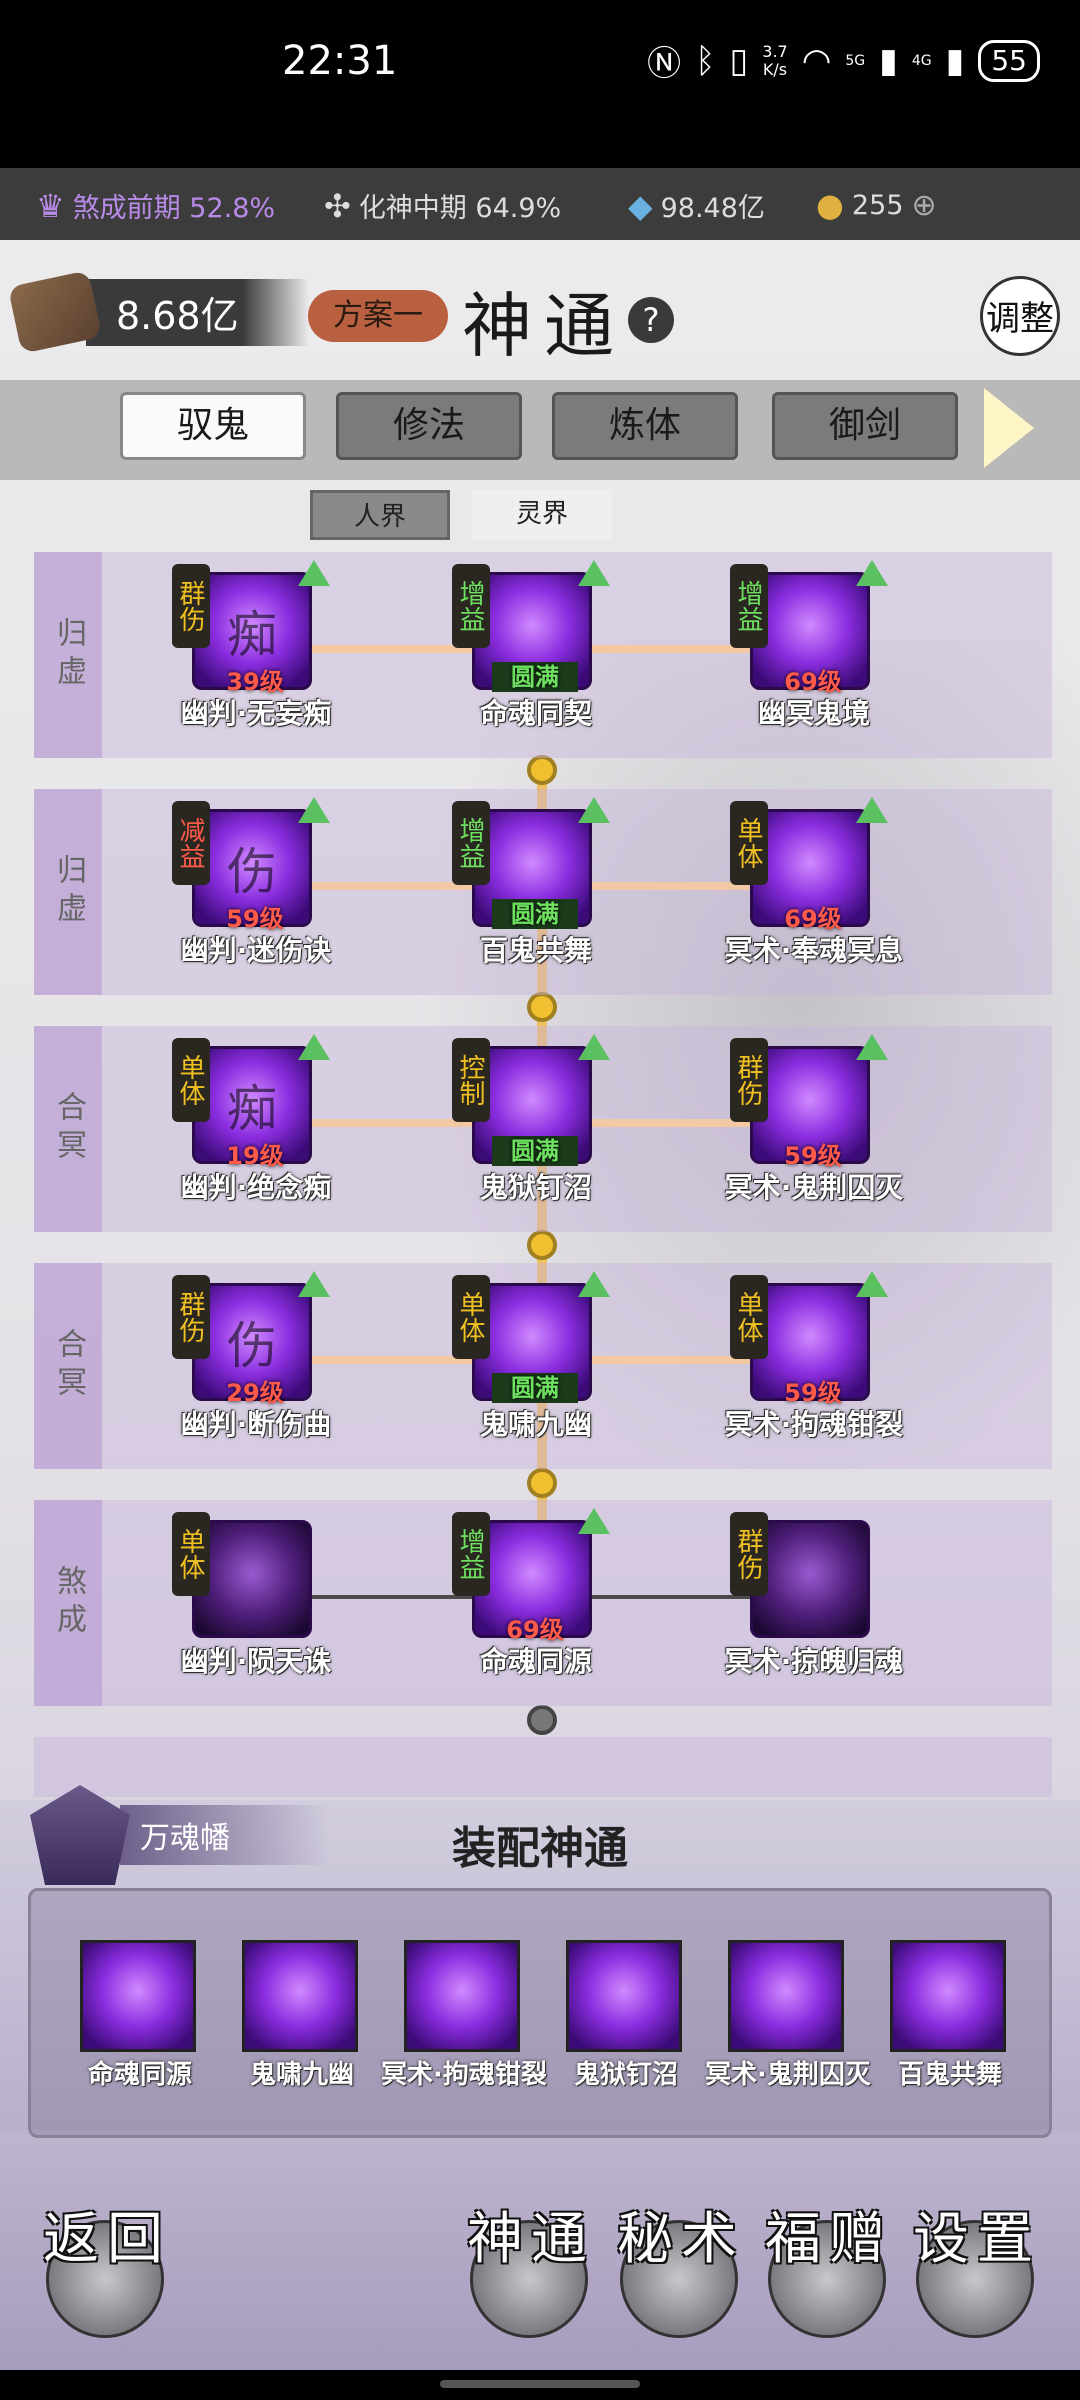 This screenshot has height=2400, width=1080. Describe the element at coordinates (536, 891) in the screenshot. I see `skill-node: 增益 圆满 百鬼共舞` at that location.